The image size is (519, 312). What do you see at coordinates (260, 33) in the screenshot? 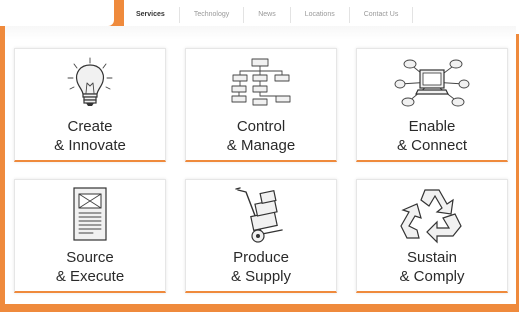
I see `header-band` at bounding box center [260, 33].